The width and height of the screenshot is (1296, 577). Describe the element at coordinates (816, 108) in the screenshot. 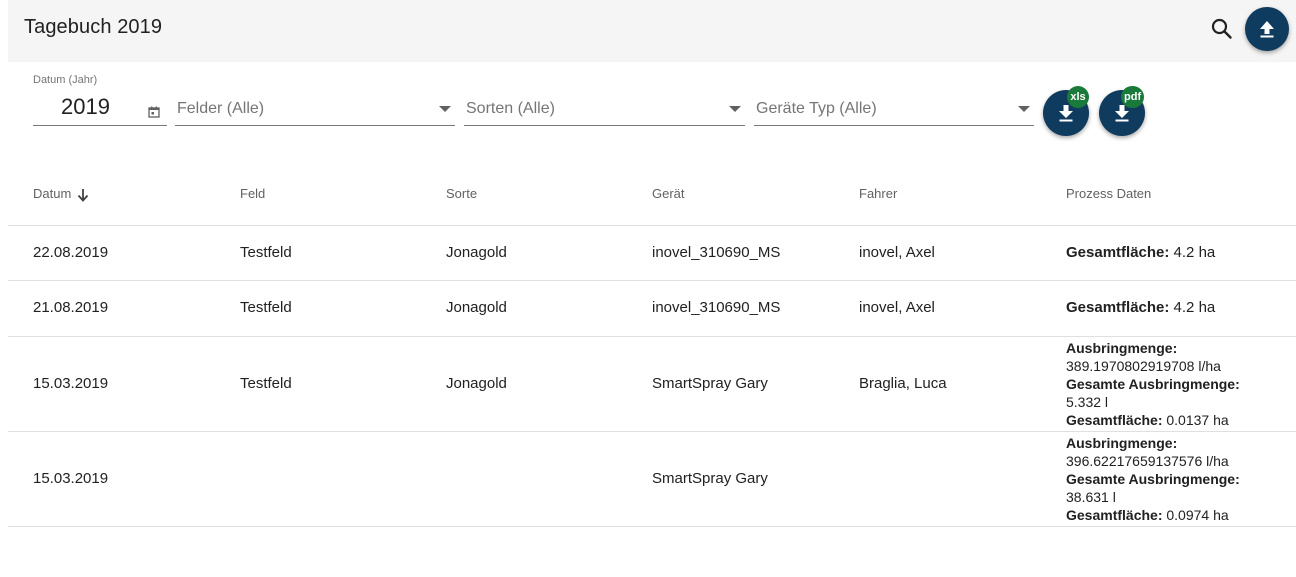

I see `device-type-select-label: Geräte Typ (Alle)` at that location.